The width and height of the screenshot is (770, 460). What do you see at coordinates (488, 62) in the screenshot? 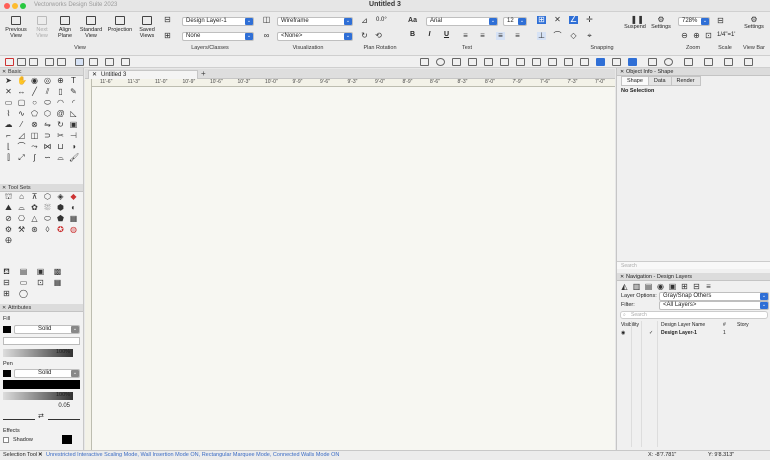
I see `walkthrough-icon` at bounding box center [488, 62].